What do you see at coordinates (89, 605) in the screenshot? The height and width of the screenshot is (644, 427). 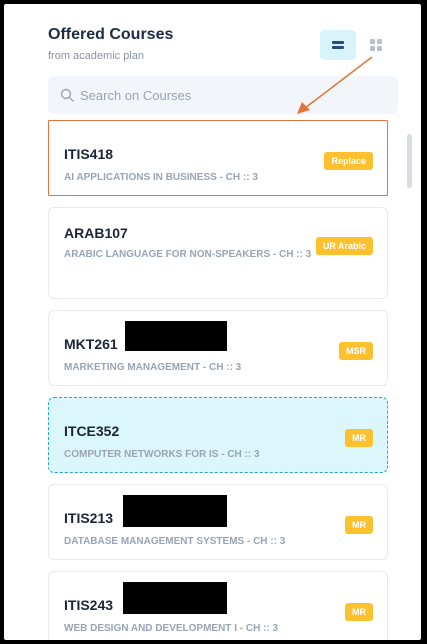 I see `course-code: ITIS243` at bounding box center [89, 605].